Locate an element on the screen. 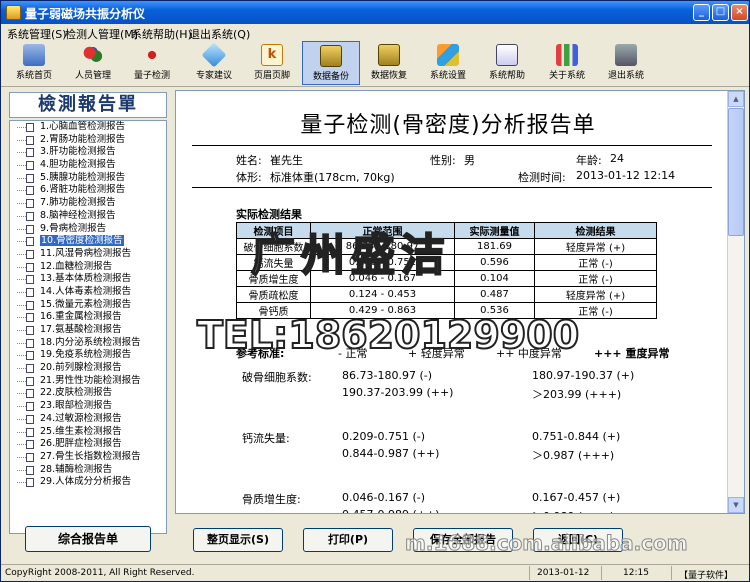 The width and height of the screenshot is (750, 582). reference-range: 86.73-180.97 (-) is located at coordinates (387, 375).